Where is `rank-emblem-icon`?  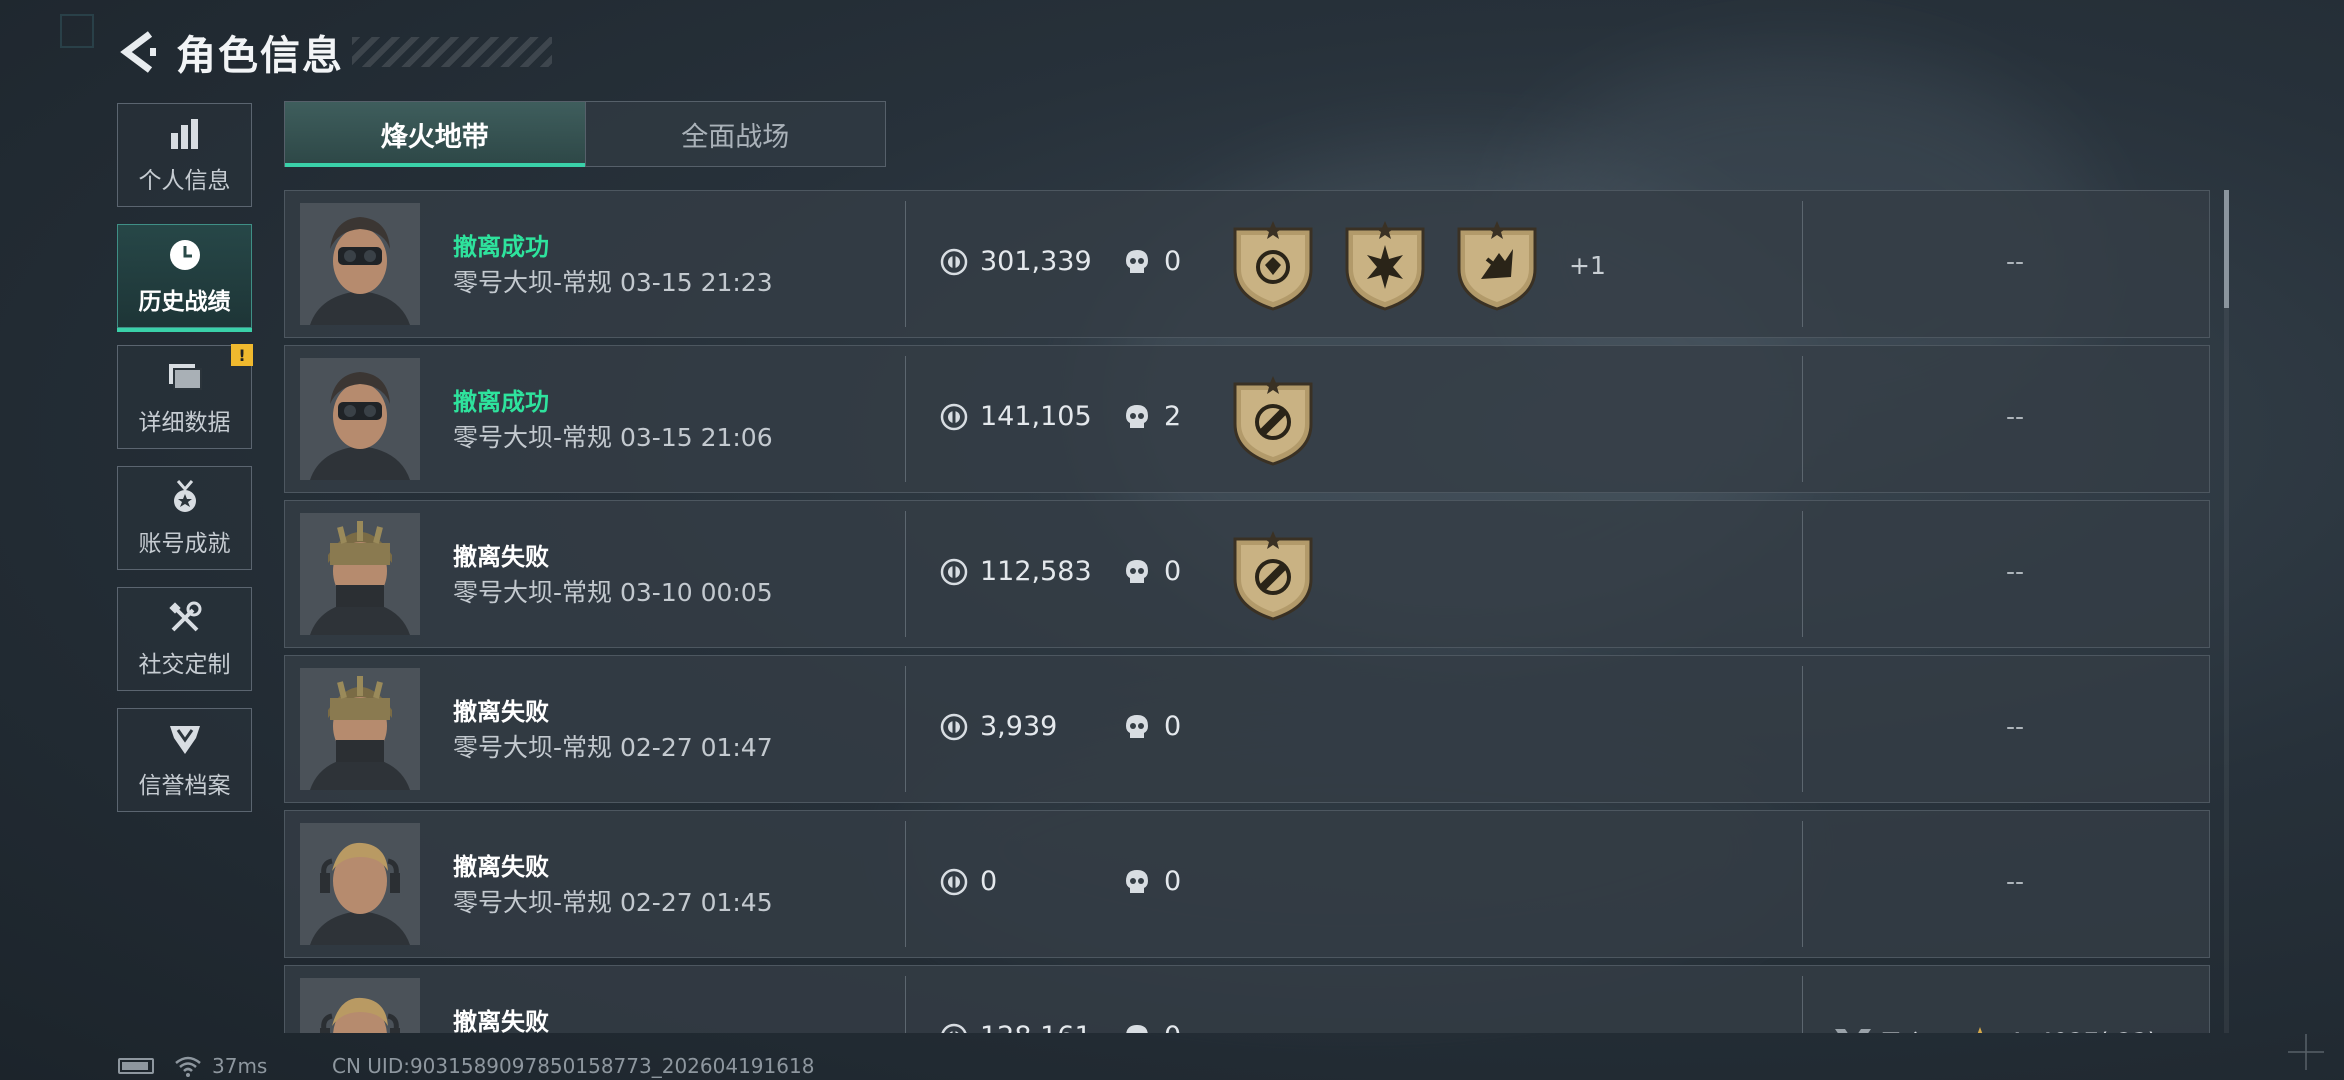
rank-emblem-icon is located at coordinates (1853, 1030).